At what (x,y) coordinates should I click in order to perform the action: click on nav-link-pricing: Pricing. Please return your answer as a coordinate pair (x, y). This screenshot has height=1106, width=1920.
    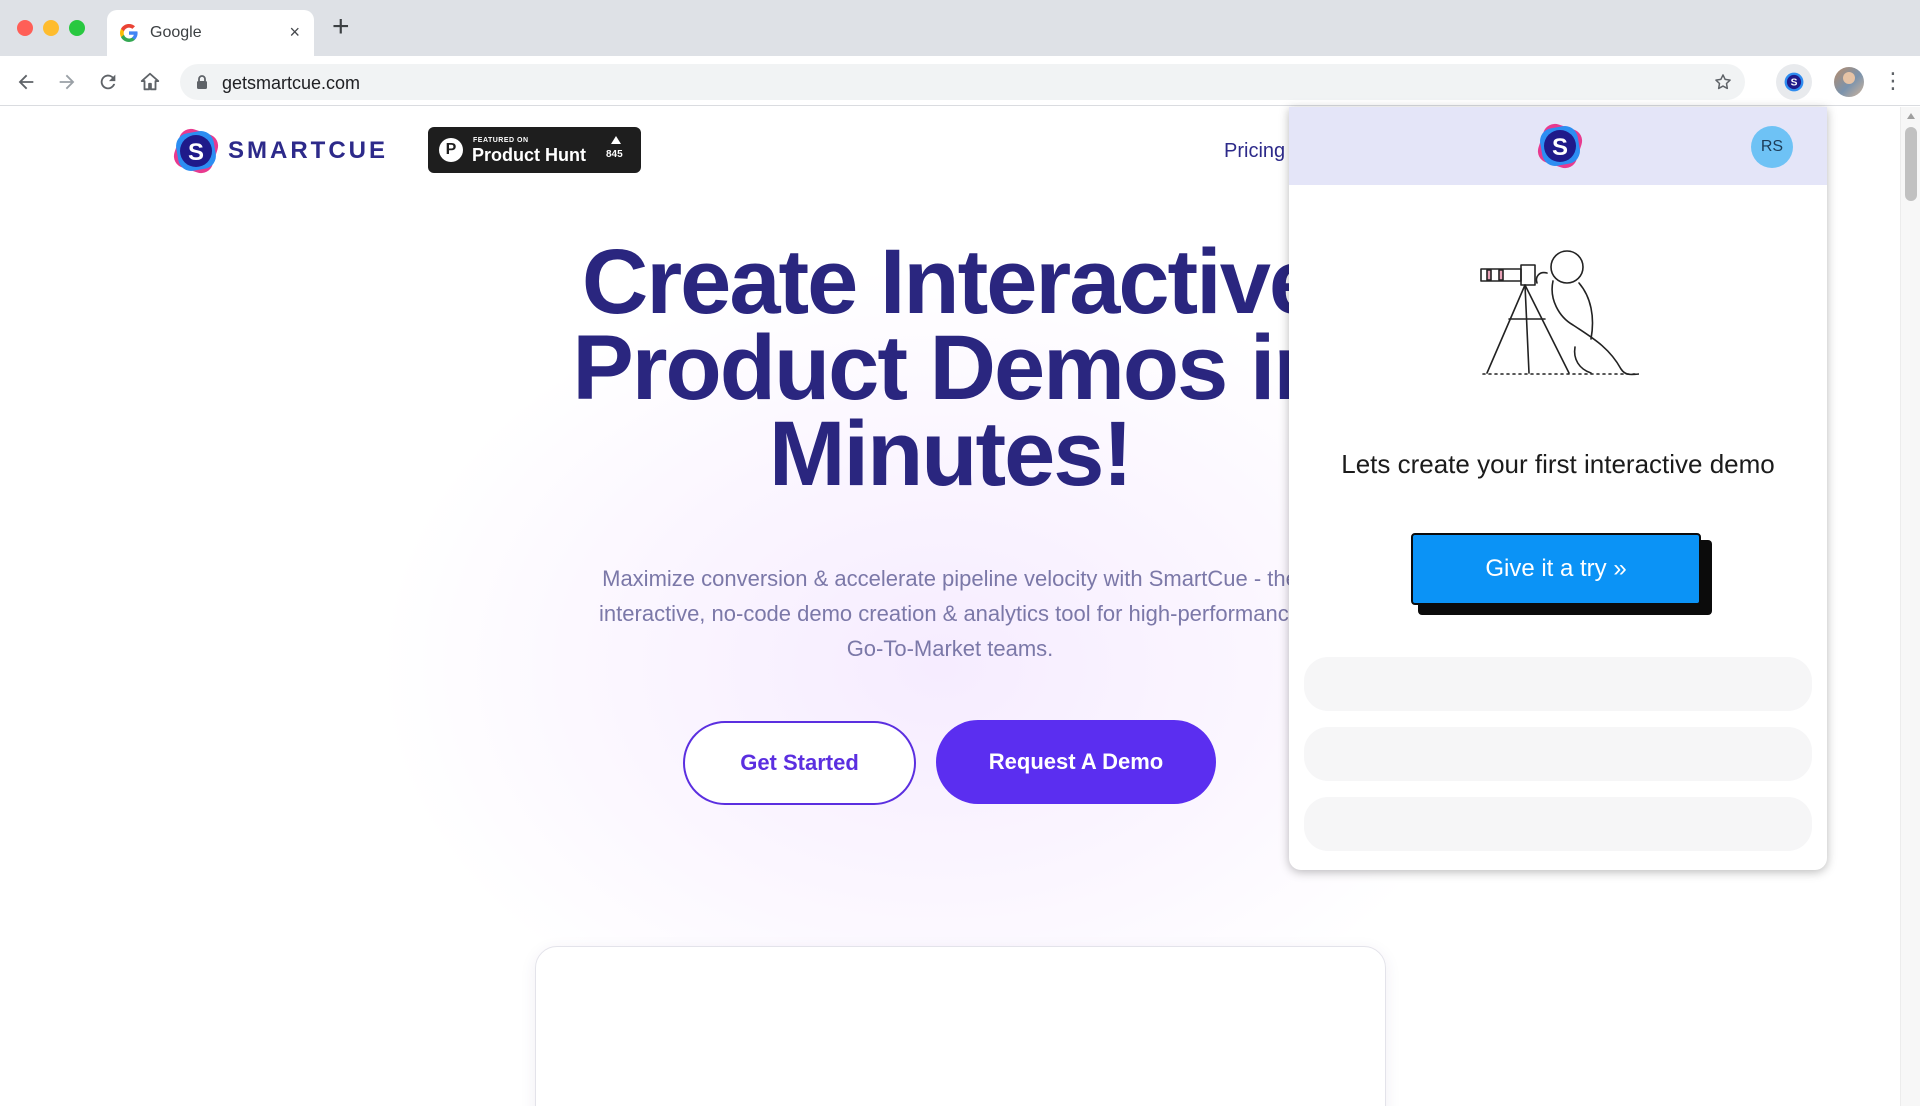
    Looking at the image, I should click on (1254, 151).